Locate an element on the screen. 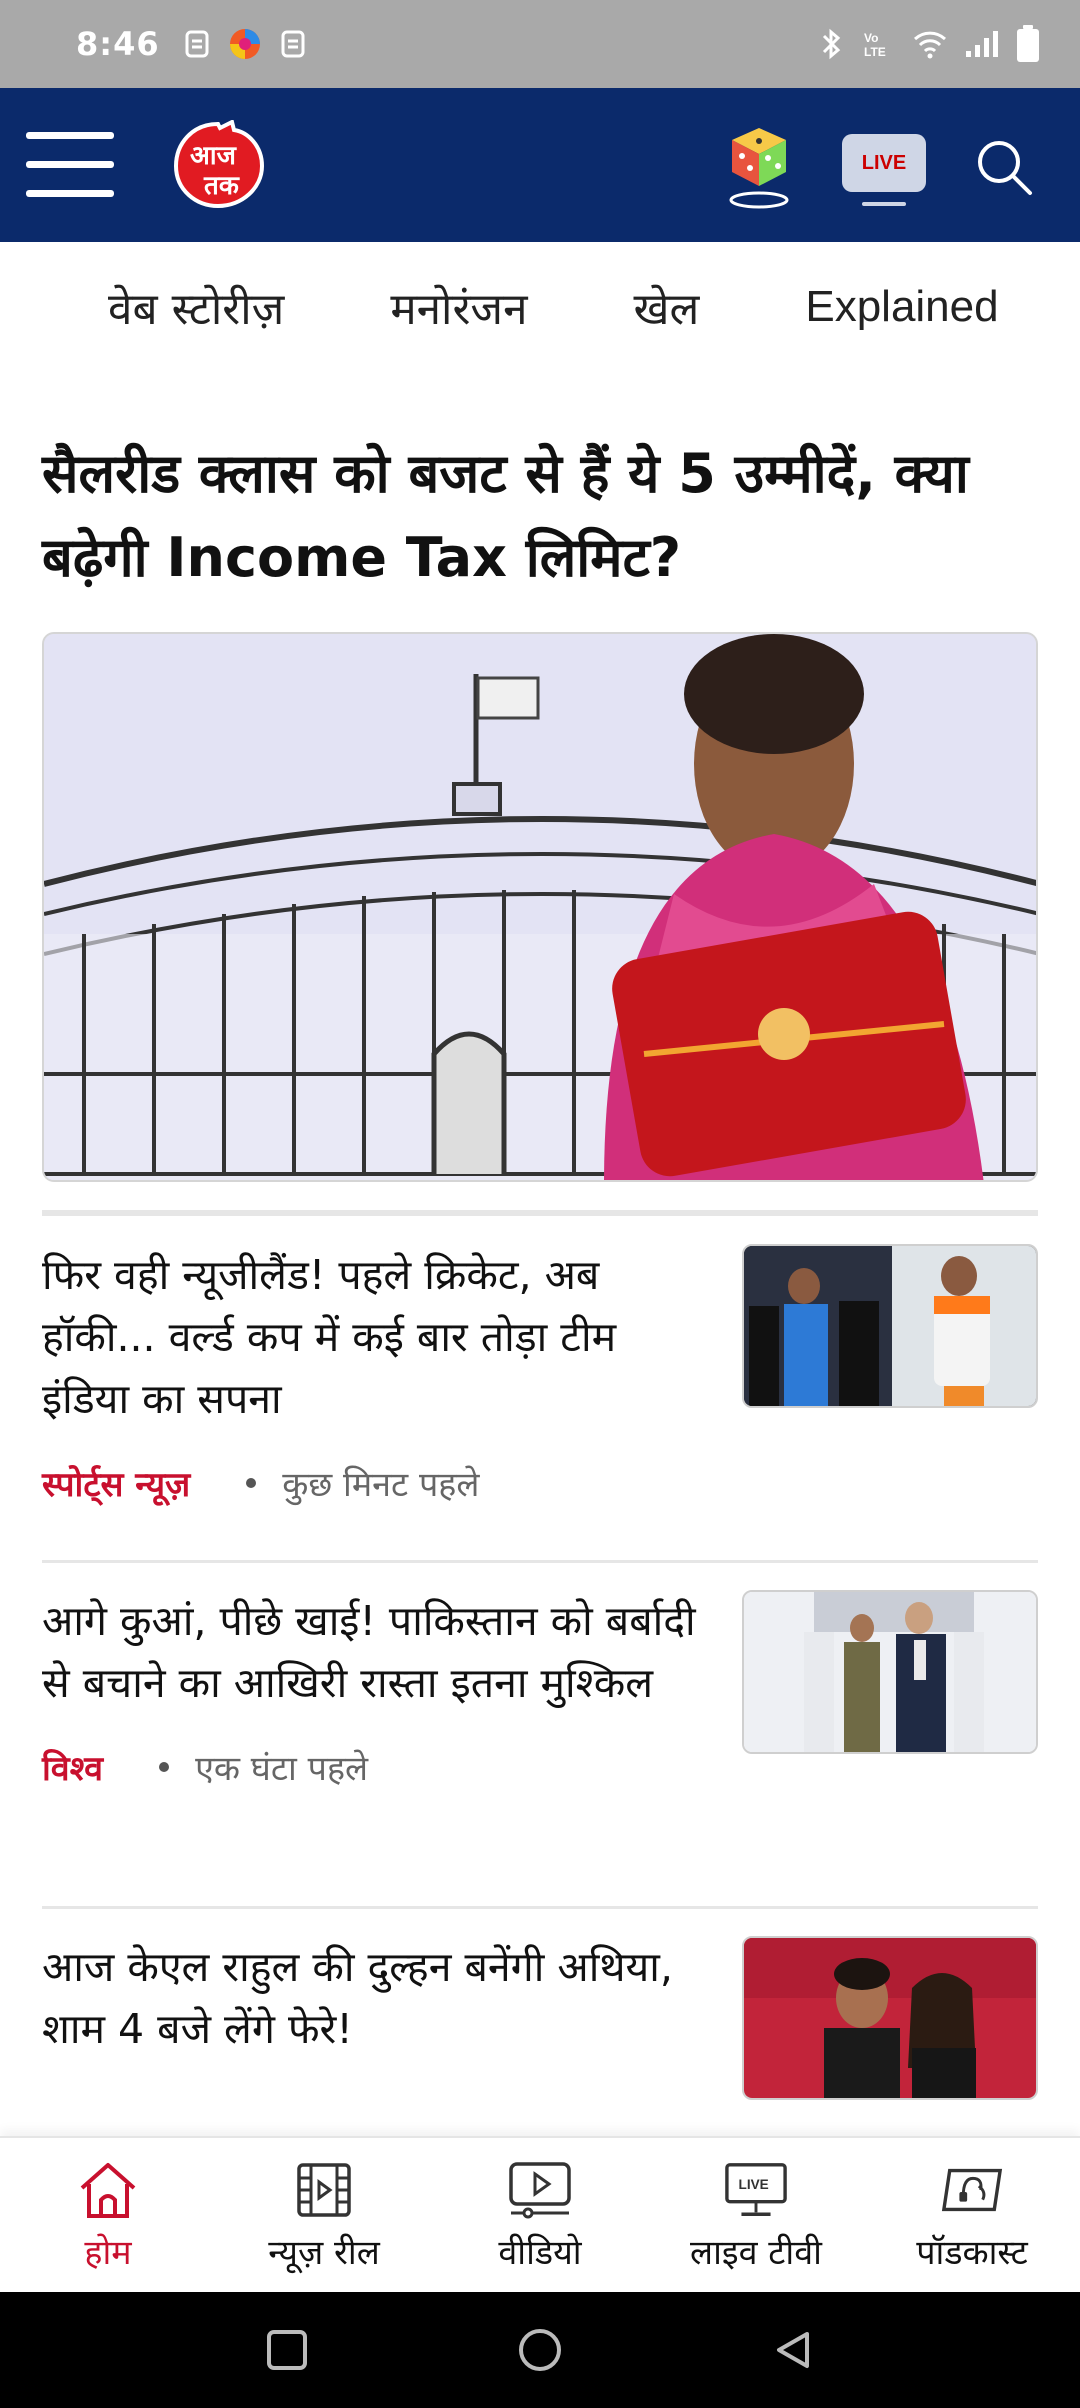 Image resolution: width=1080 pixels, height=2408 pixels. back-icon is located at coordinates (793, 2350).